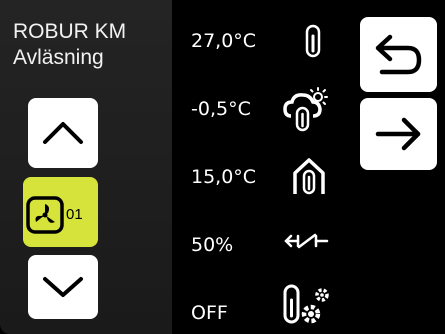 This screenshot has width=445, height=334. I want to click on scroll-down-button, so click(63, 287).